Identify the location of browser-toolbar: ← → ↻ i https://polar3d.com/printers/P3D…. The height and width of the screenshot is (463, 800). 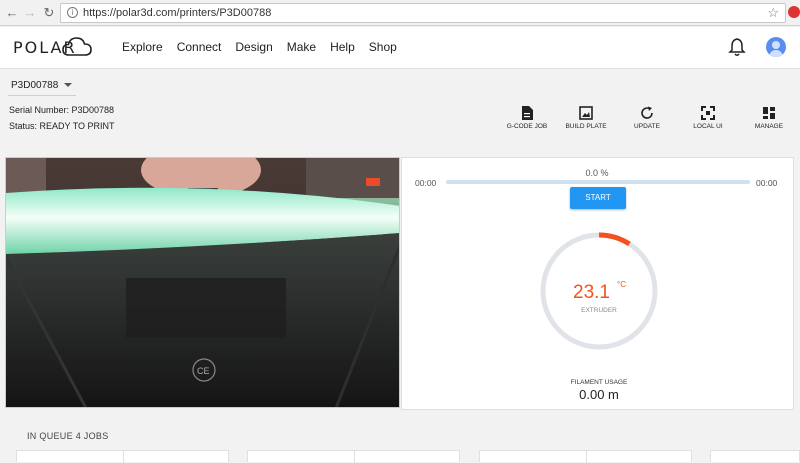
(400, 13).